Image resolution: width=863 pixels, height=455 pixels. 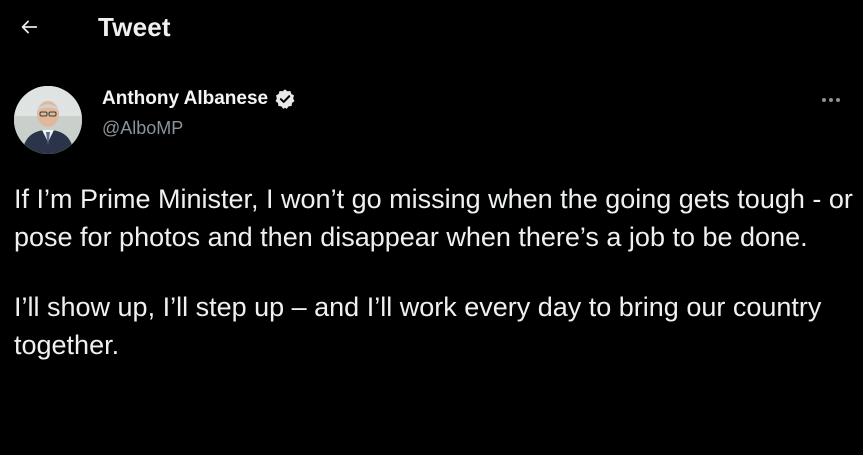 I want to click on more-options-button, so click(x=831, y=100).